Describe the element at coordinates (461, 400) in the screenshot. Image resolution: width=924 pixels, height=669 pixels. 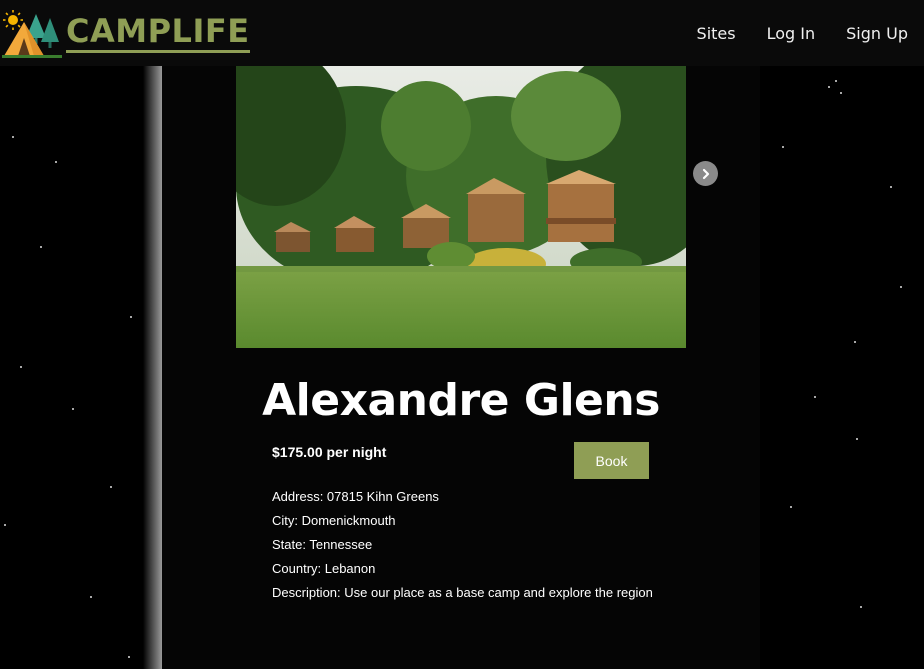
I see `site-title: Alexandre Glens` at that location.